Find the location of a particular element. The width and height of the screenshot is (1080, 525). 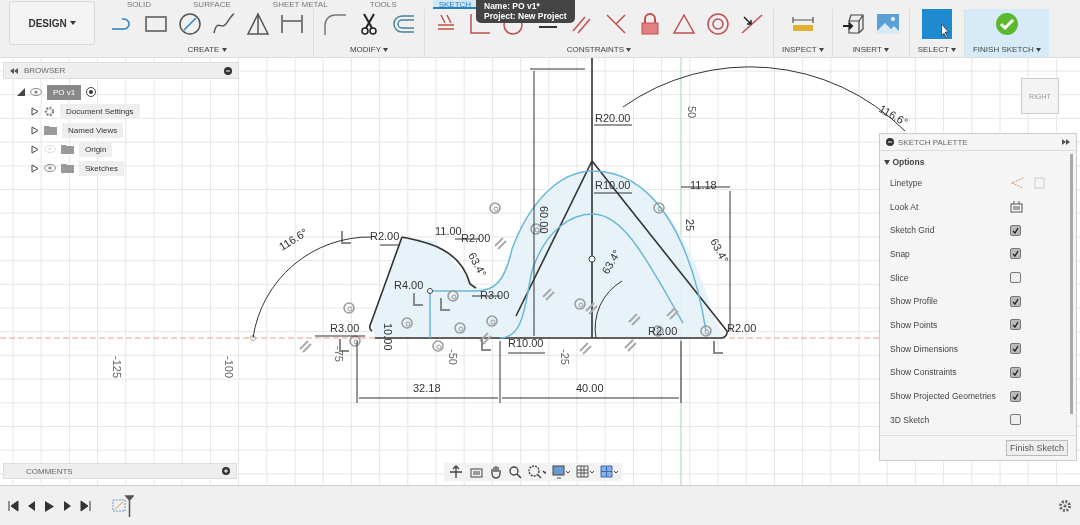

workspace-menu-button: DESIGN is located at coordinates (52, 23).